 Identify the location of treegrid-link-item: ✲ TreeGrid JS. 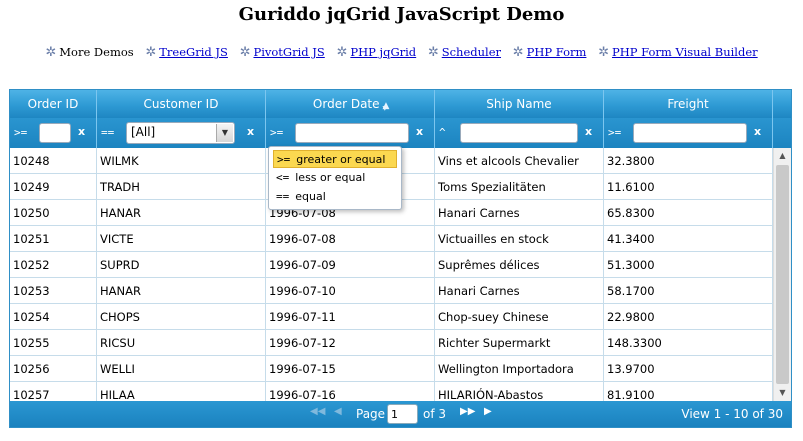
(186, 52).